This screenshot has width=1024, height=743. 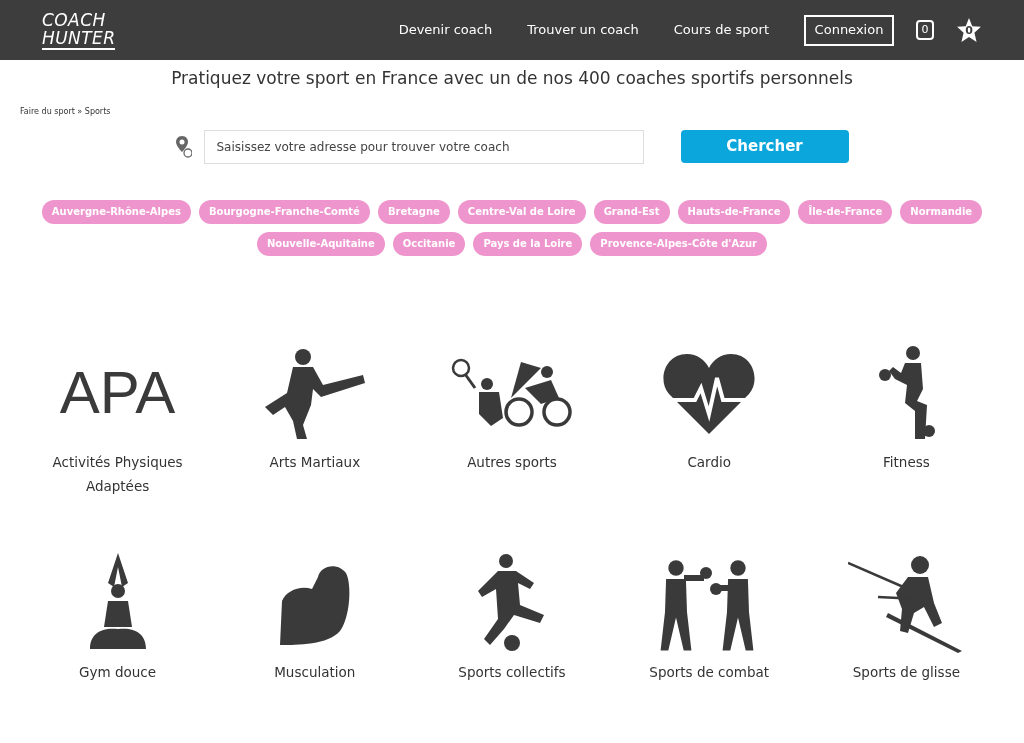 I want to click on sport-label: Gym douce, so click(x=117, y=671).